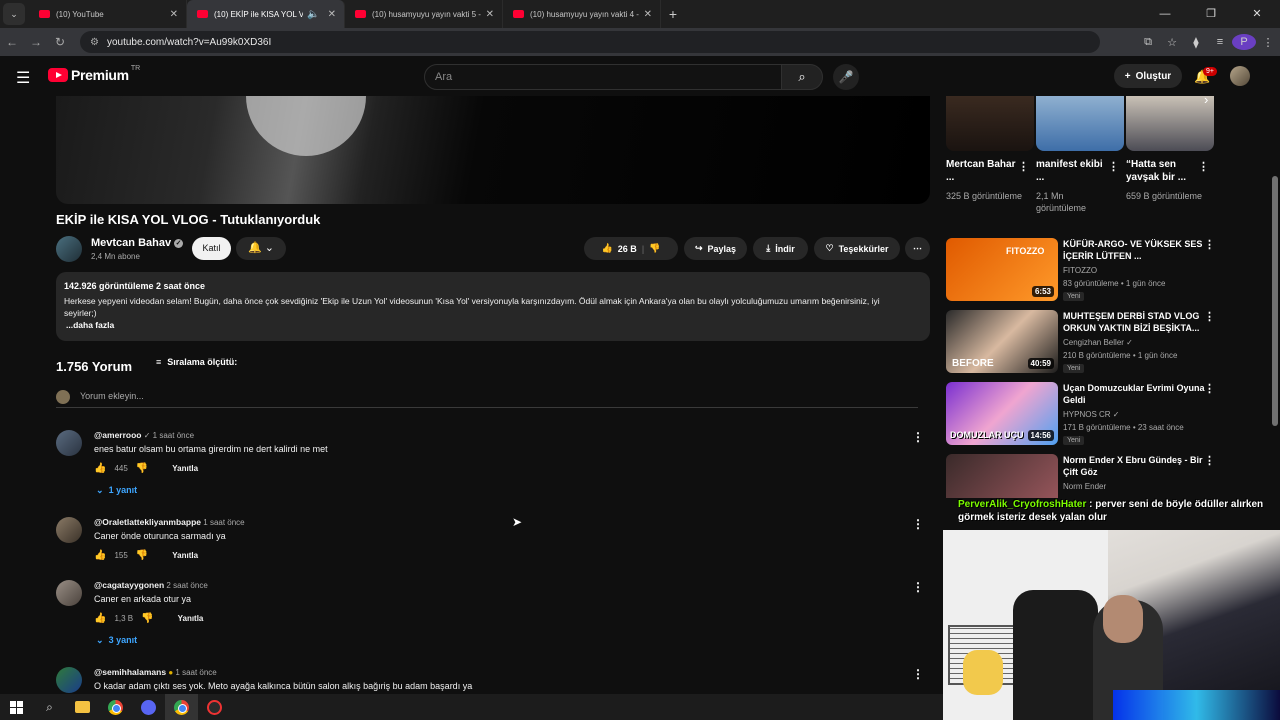 This screenshot has height=720, width=1280. What do you see at coordinates (137, 243) in the screenshot?
I see `channel-name-row: Mevtcan Bahav ✓` at bounding box center [137, 243].